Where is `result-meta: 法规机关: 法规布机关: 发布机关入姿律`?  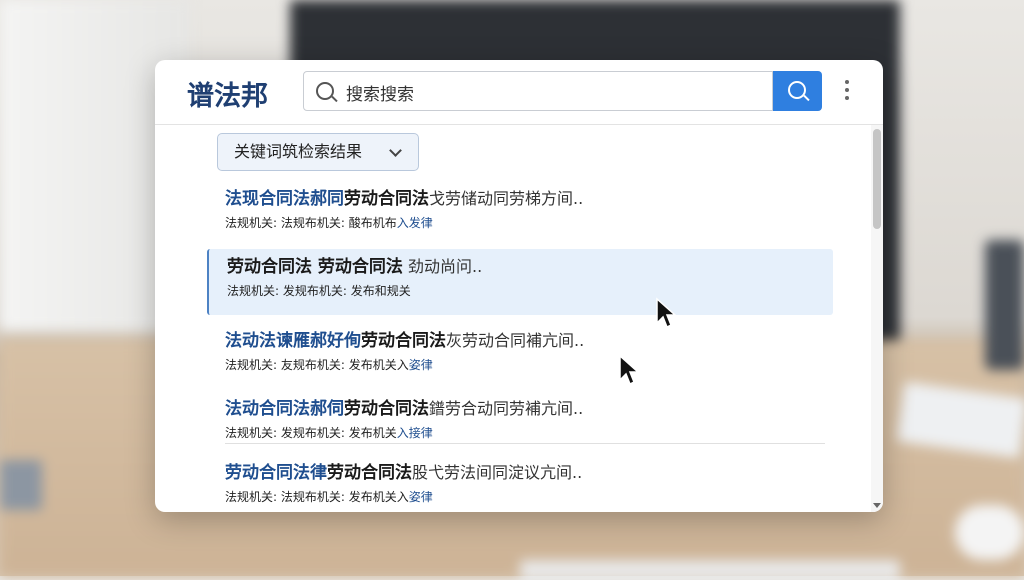
result-meta: 法规机关: 法规布机关: 发布机关入姿律 is located at coordinates (329, 497).